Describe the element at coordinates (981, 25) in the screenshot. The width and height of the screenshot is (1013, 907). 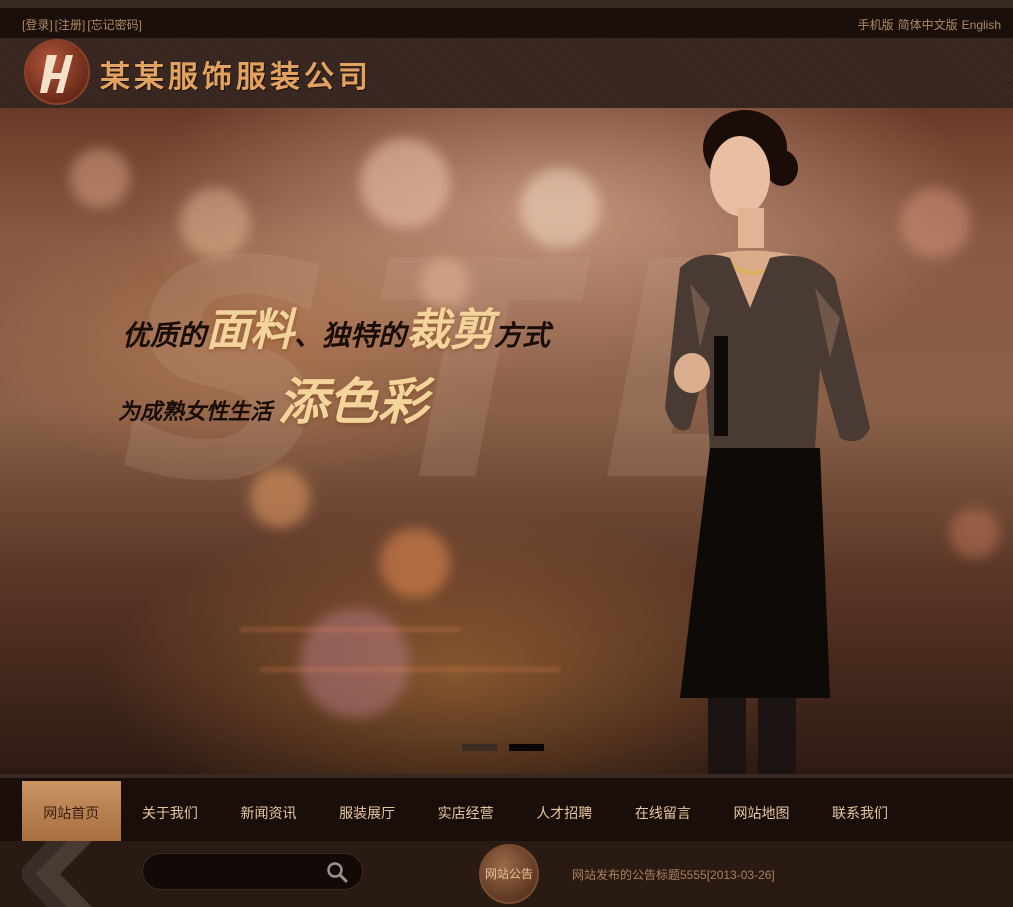
I see `english-link: English` at that location.